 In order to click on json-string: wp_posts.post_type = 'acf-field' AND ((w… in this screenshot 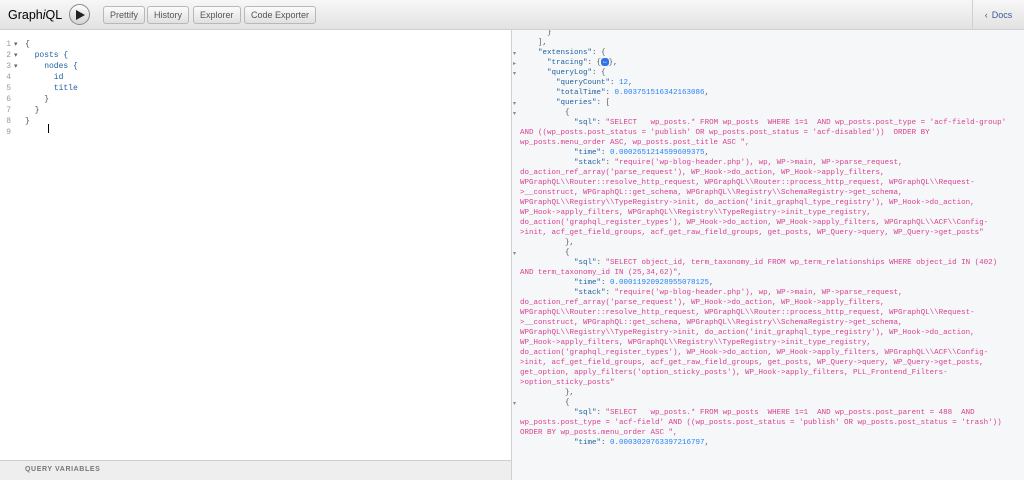, I will do `click(761, 423)`.